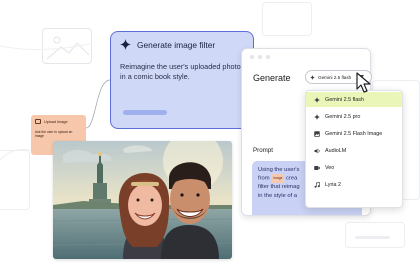 Image resolution: width=420 pixels, height=280 pixels. Describe the element at coordinates (145, 112) in the screenshot. I see `filter-card-progress-bar` at that location.